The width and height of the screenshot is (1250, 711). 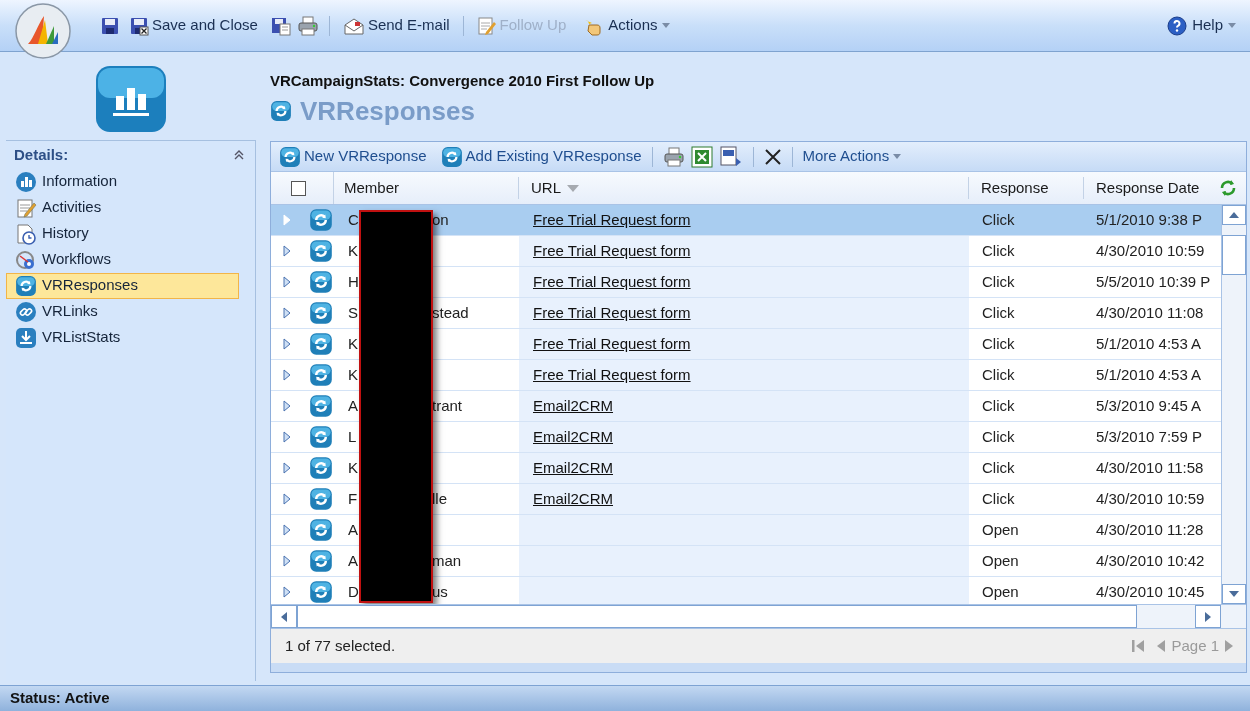 What do you see at coordinates (1026, 188) in the screenshot?
I see `column-header: Response` at bounding box center [1026, 188].